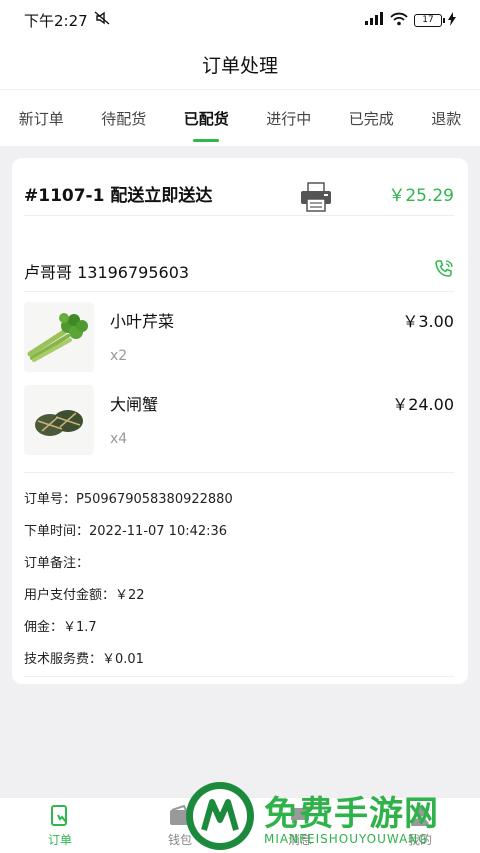 The height and width of the screenshot is (853, 480). I want to click on order-icon, so click(60, 817).